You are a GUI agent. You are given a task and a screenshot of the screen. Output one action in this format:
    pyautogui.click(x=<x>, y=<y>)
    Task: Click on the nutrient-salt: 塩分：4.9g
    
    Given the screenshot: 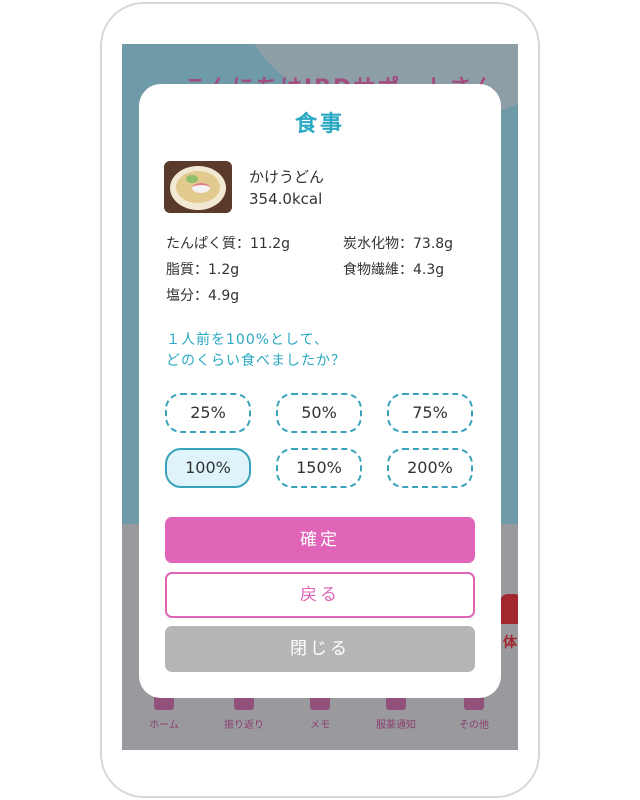 What is the action you would take?
    pyautogui.click(x=203, y=296)
    